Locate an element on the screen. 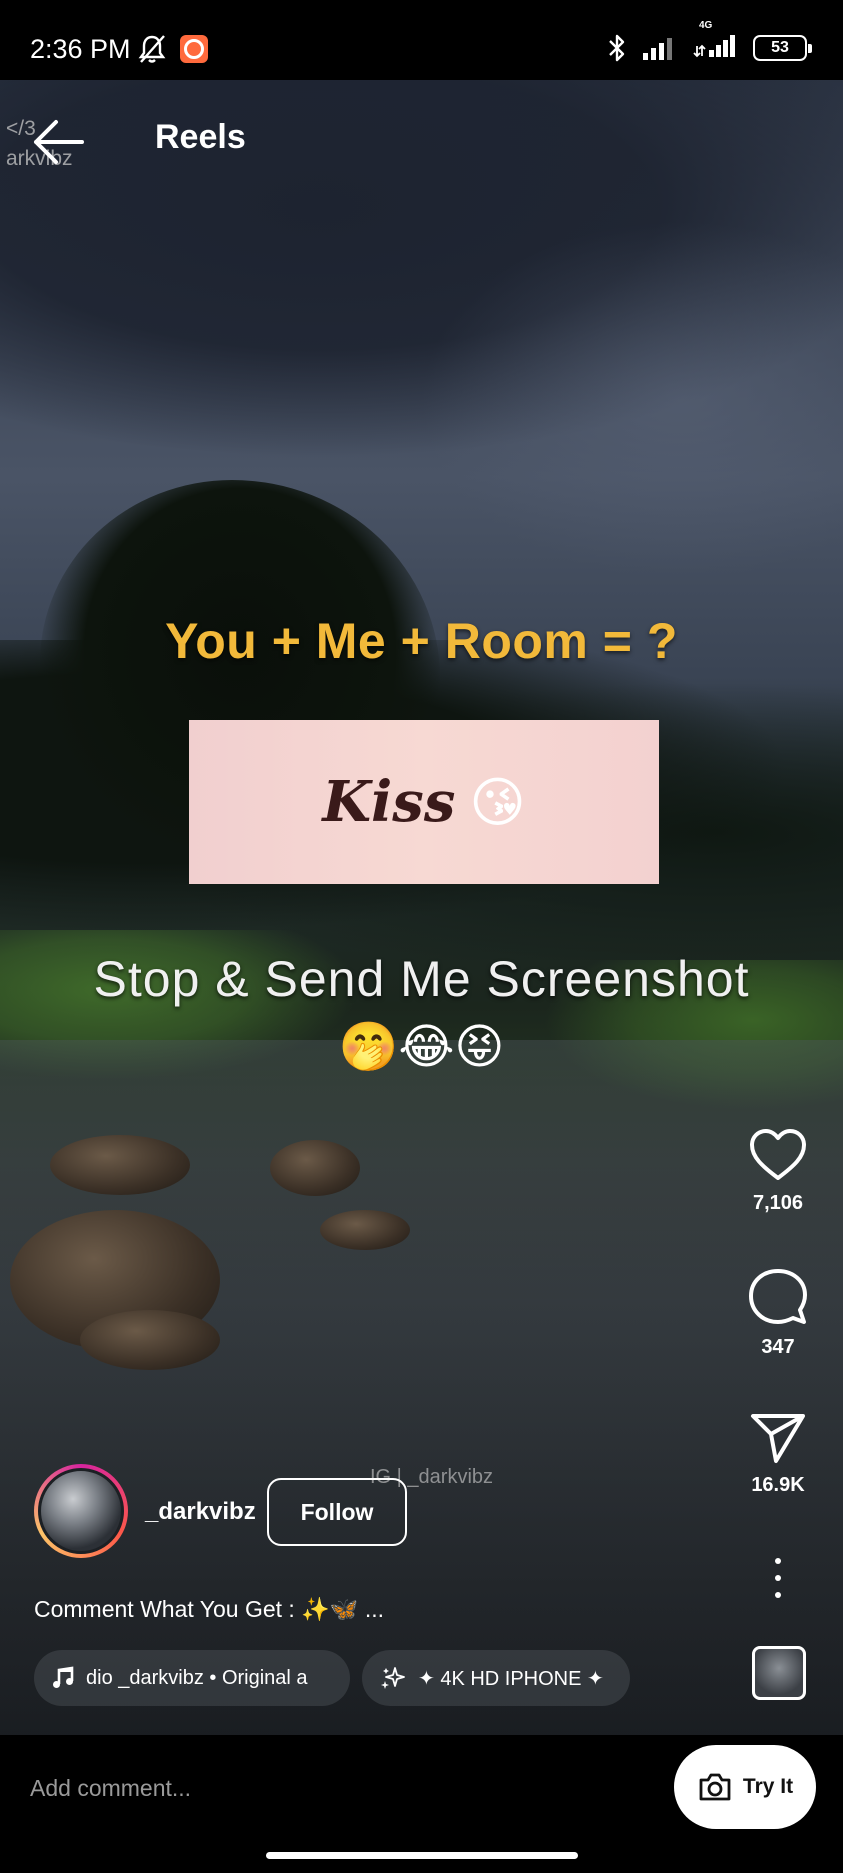  status-right-icons: 4G 53 is located at coordinates (708, 41).